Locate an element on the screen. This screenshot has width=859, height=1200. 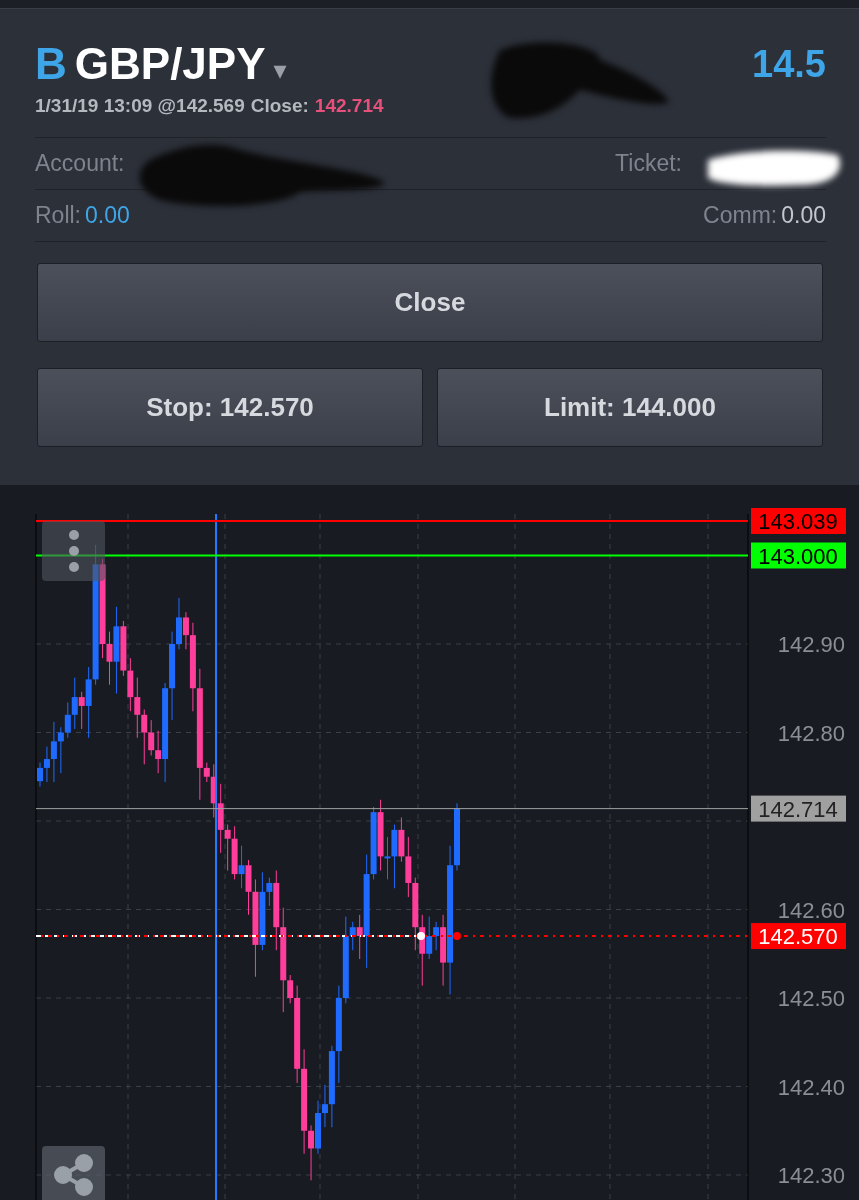
stop-line is located at coordinates (392, 936).